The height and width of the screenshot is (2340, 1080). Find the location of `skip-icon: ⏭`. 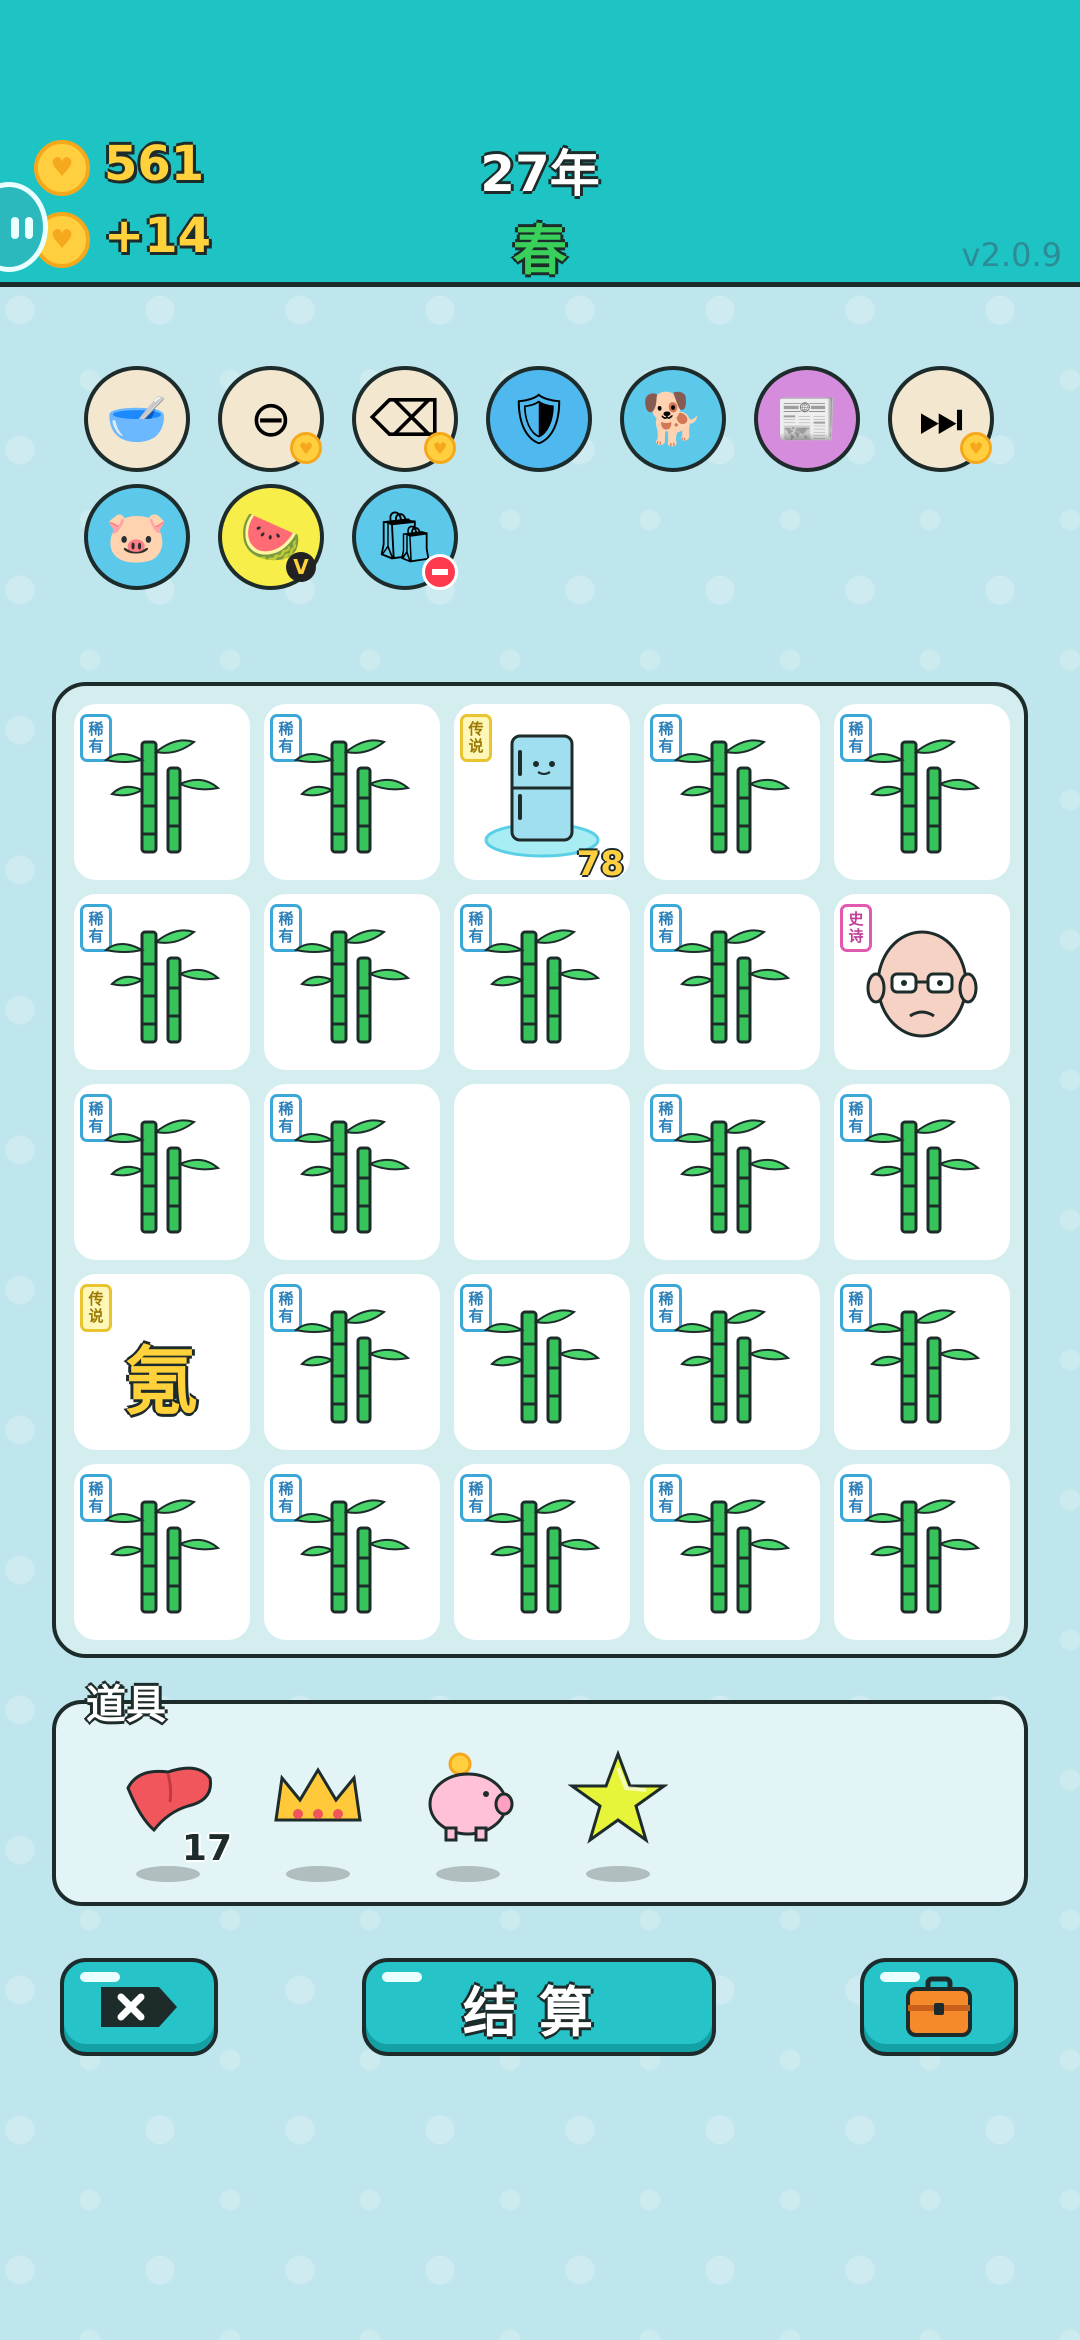

skip-icon: ⏭ is located at coordinates (941, 419).